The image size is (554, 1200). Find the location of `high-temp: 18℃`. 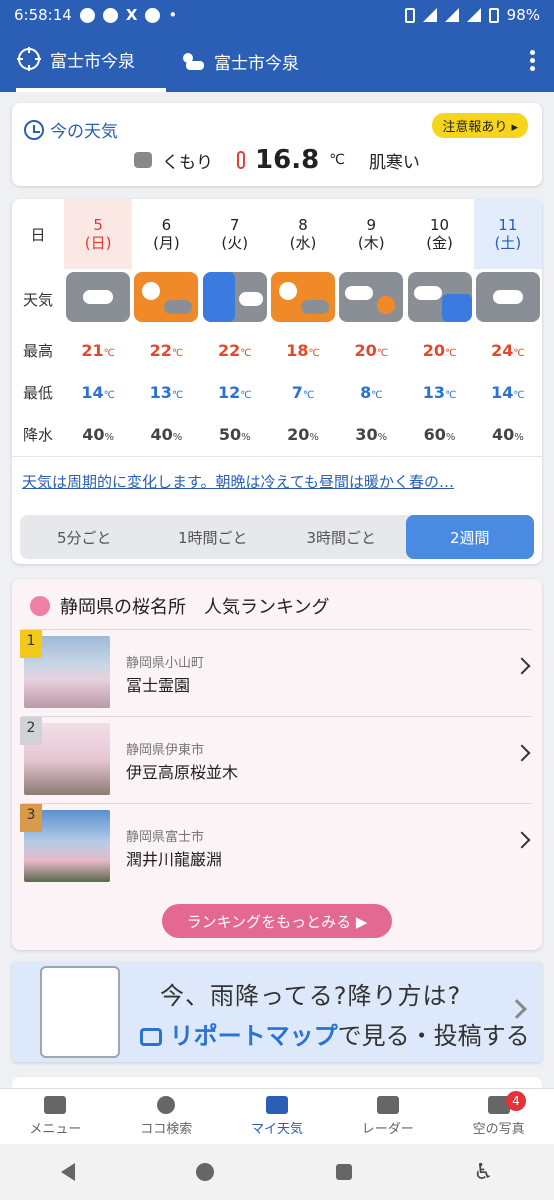

high-temp: 18℃ is located at coordinates (303, 350).